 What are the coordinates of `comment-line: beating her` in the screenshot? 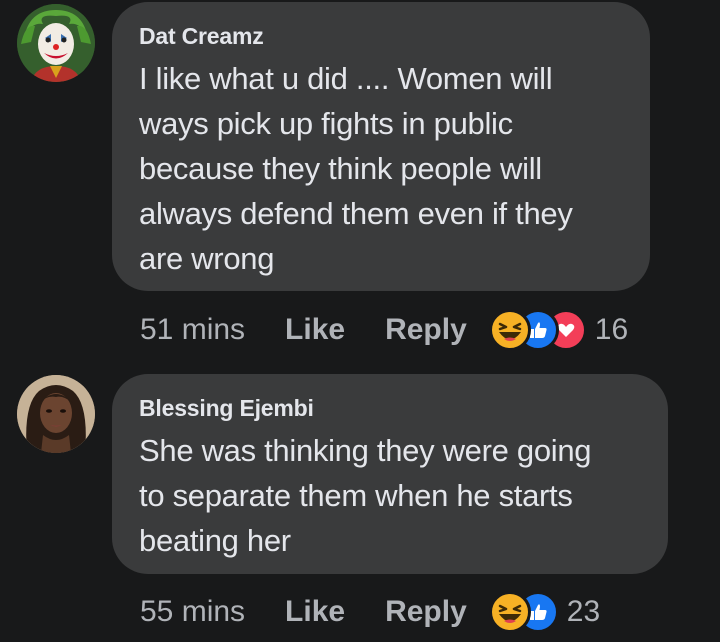 It's located at (215, 540).